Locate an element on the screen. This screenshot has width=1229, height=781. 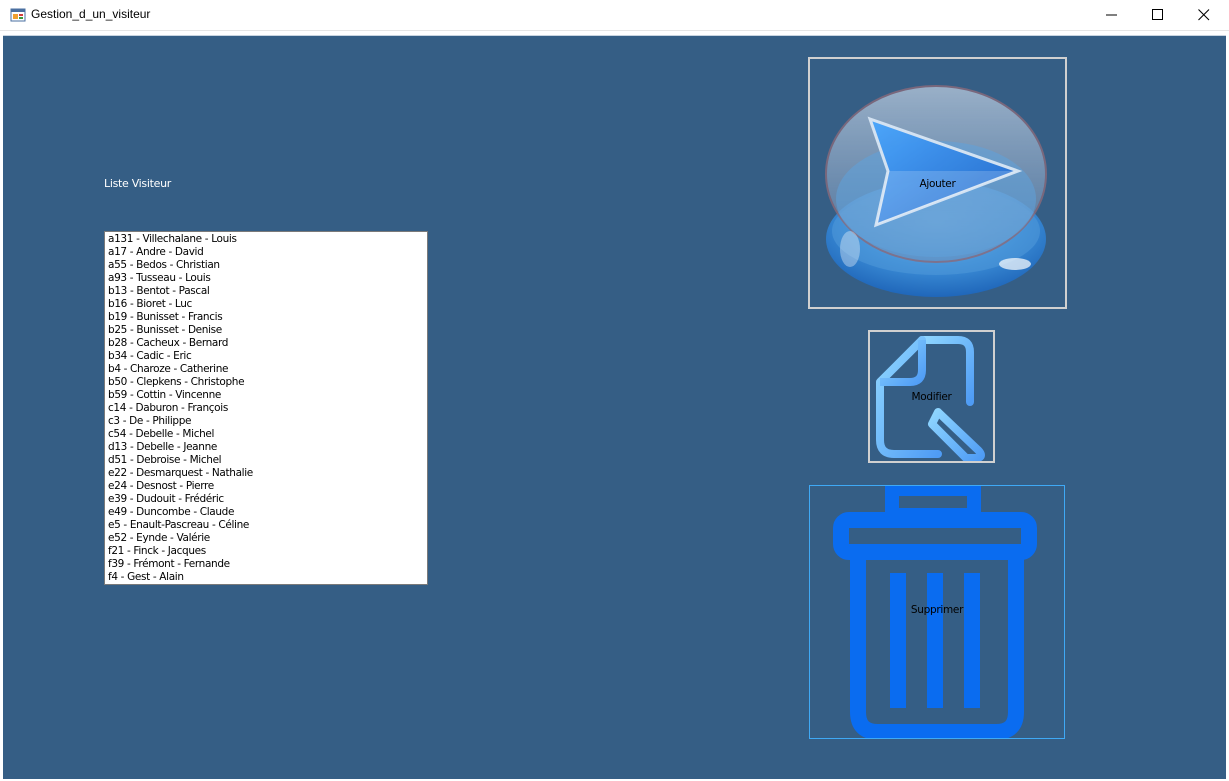
list-item: e49 - Duncombe - Claude is located at coordinates (266, 512).